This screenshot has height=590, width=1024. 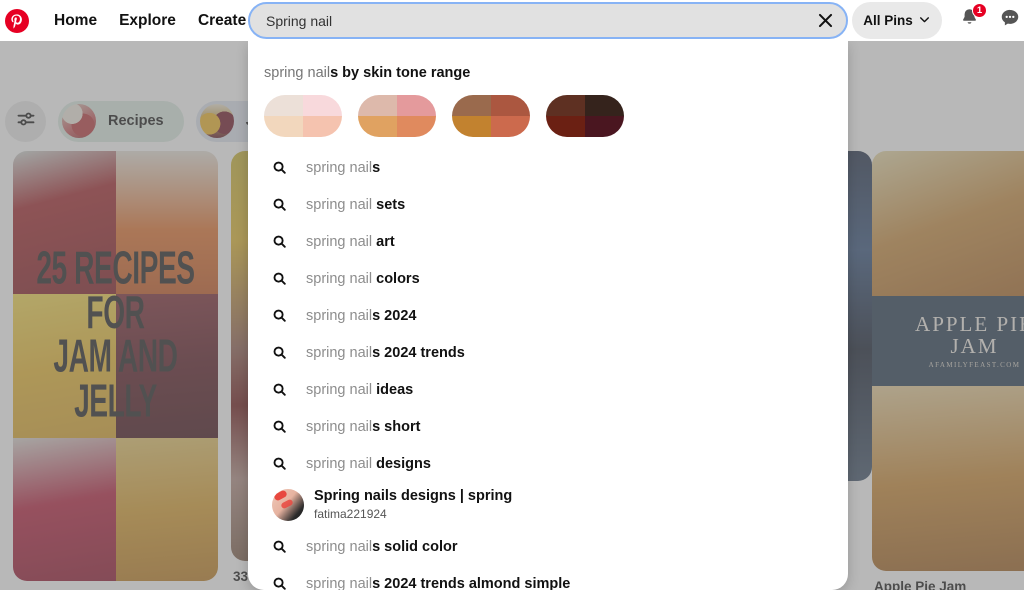 I want to click on search-input: Spring nail, so click(x=548, y=20).